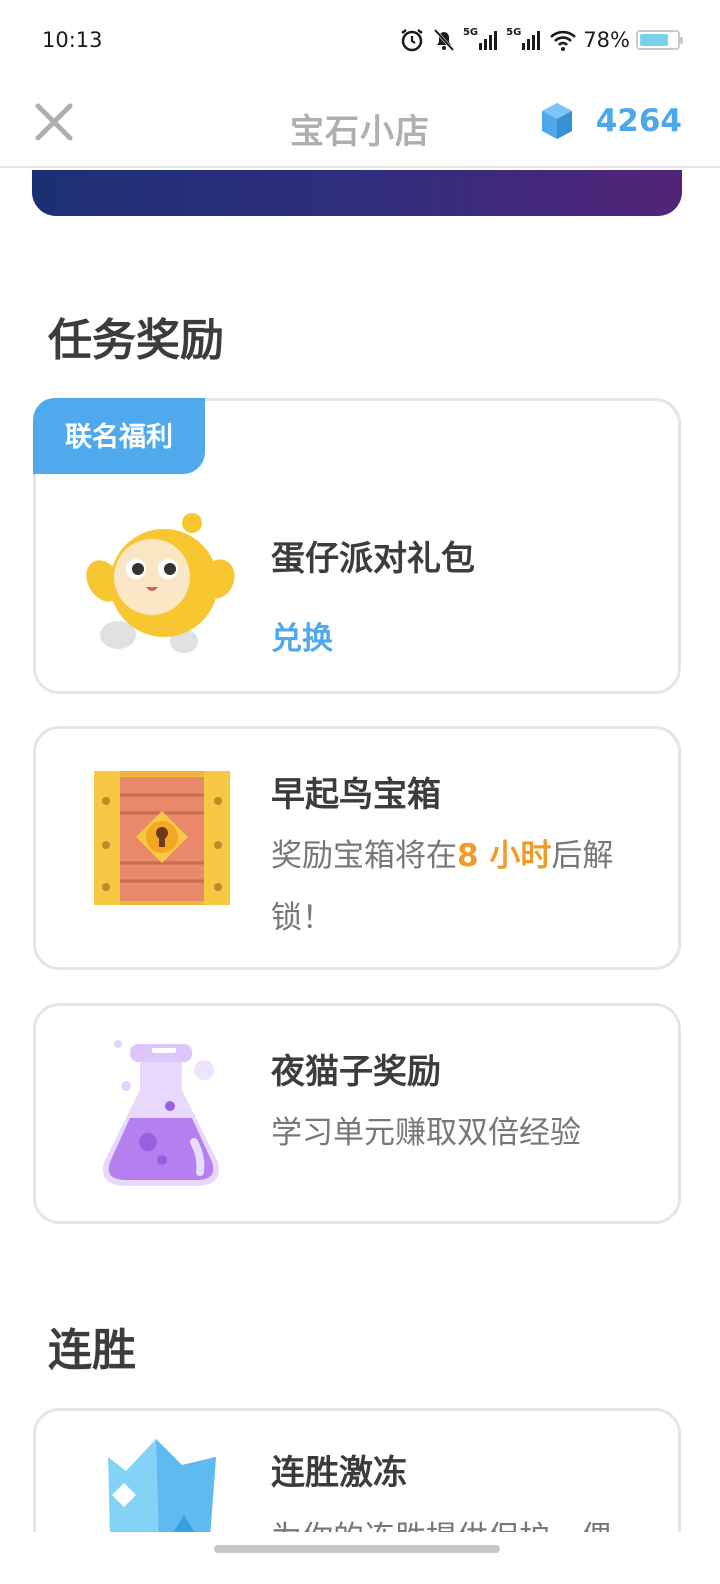  I want to click on section-title-rewards: 任务奖励, so click(136, 340).